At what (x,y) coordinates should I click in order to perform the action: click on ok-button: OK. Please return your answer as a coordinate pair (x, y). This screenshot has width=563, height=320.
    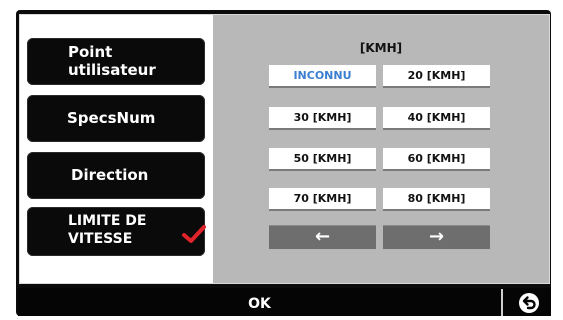
    Looking at the image, I should click on (259, 302).